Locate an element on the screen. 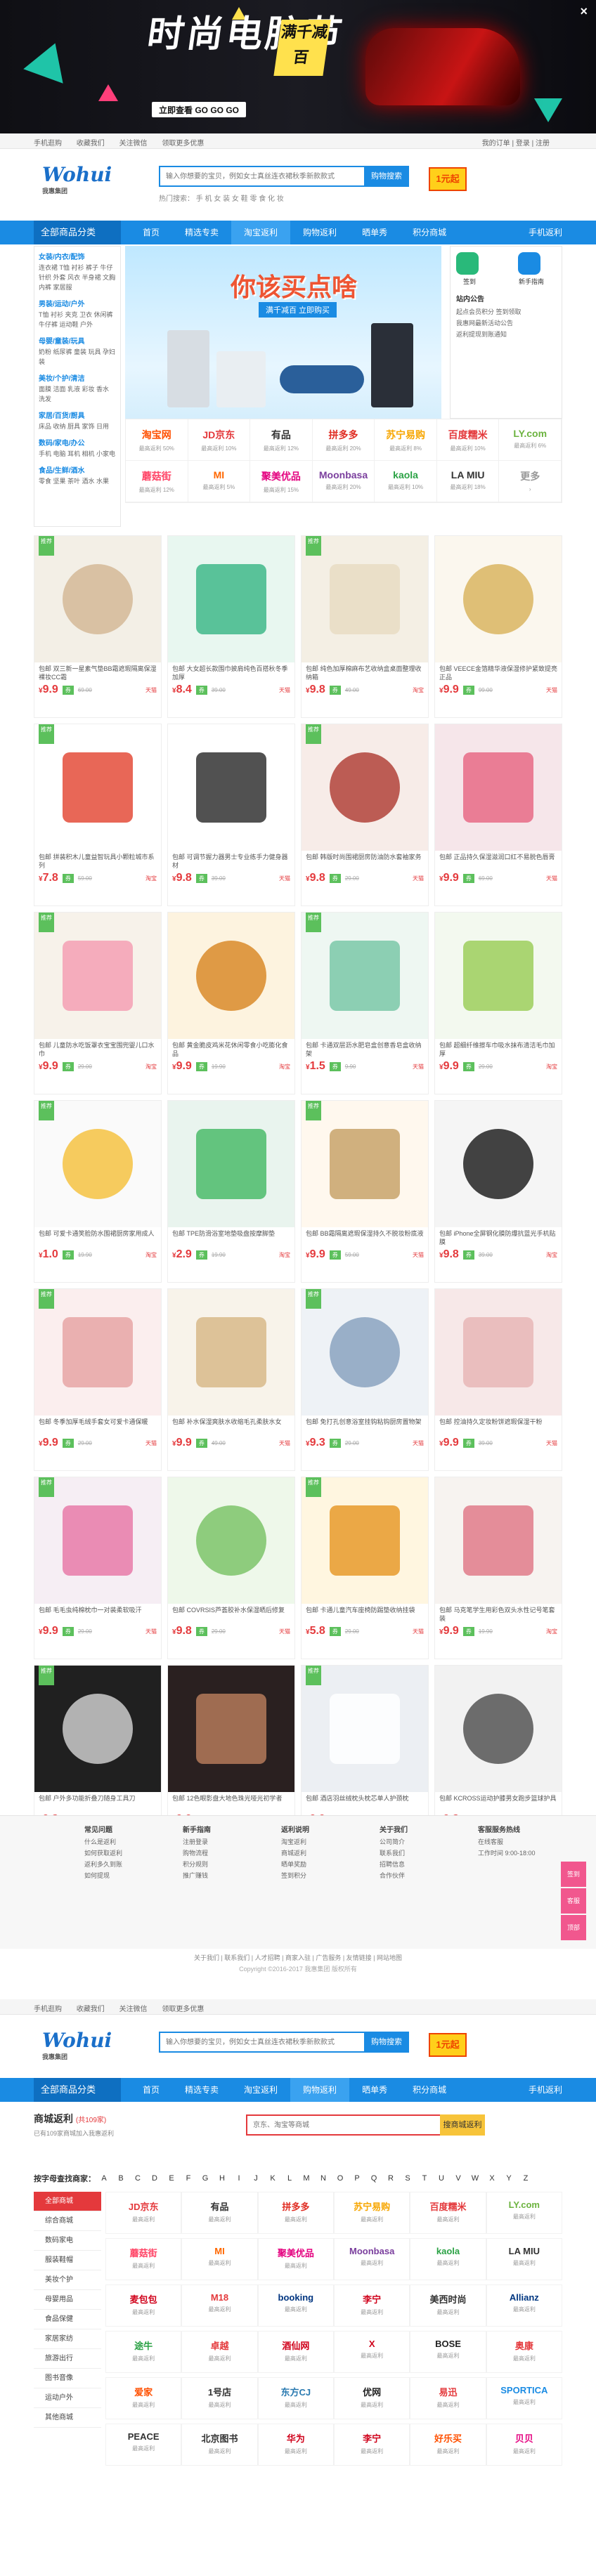 The image size is (596, 2576). product-card: 包邮 可调节握力器男士专业练手力健身器材 ¥9.8 券 39.00 天猫 is located at coordinates (231, 815).